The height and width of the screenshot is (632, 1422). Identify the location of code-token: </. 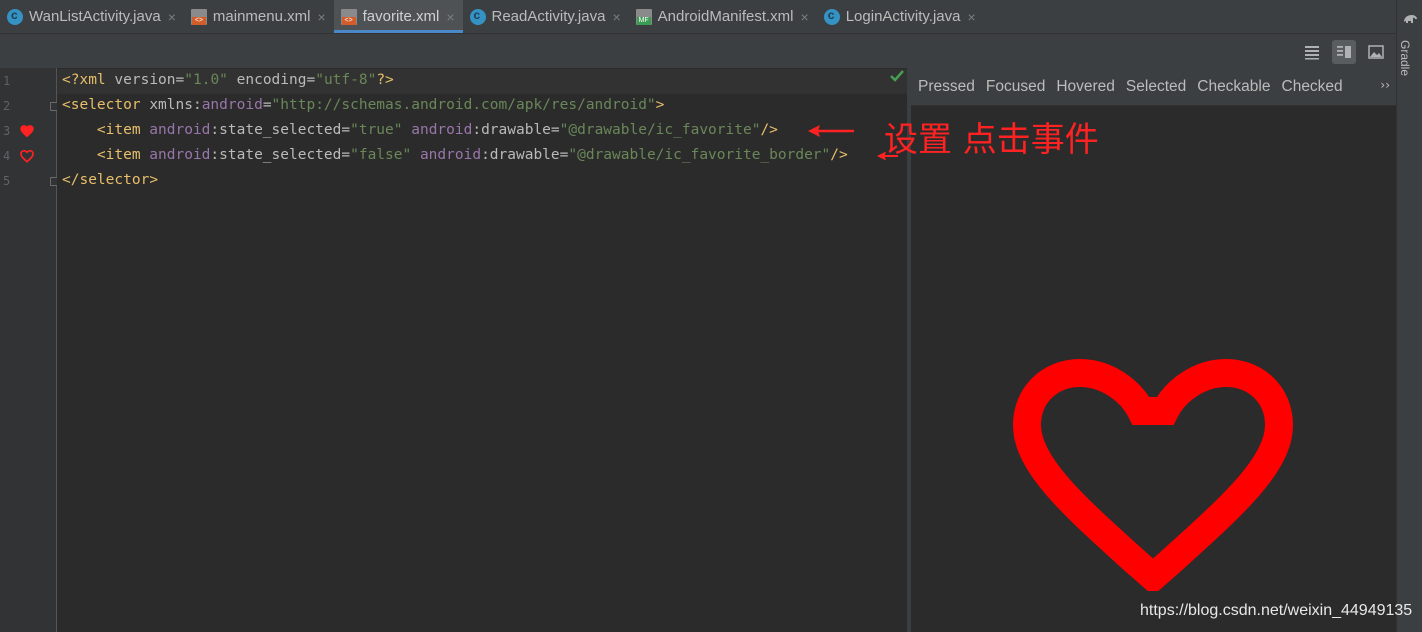
(71, 180).